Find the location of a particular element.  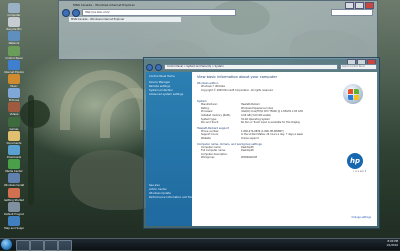

hp-logo-subtitle: invent is located at coordinates (360, 171).